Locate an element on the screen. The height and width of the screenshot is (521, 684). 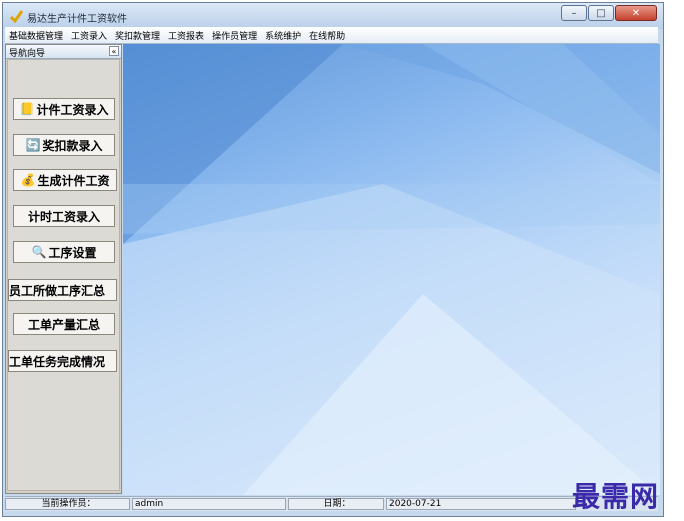
piece-wage-entry-button: 📒 计件工资录入 is located at coordinates (64, 109).